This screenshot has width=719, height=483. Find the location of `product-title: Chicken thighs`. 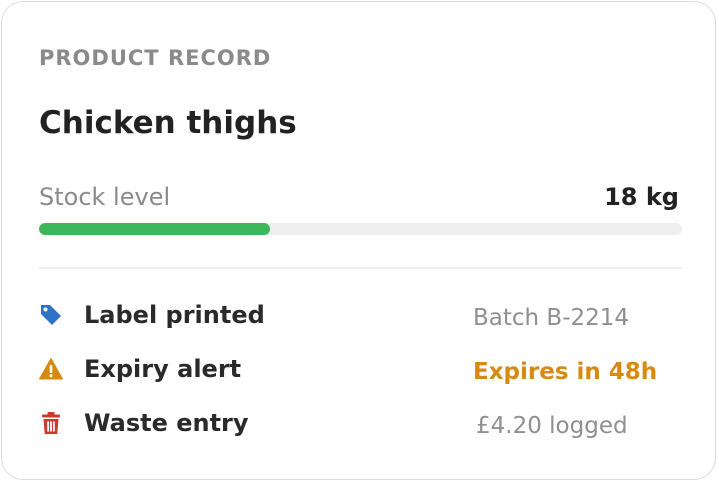

product-title: Chicken thighs is located at coordinates (168, 123).